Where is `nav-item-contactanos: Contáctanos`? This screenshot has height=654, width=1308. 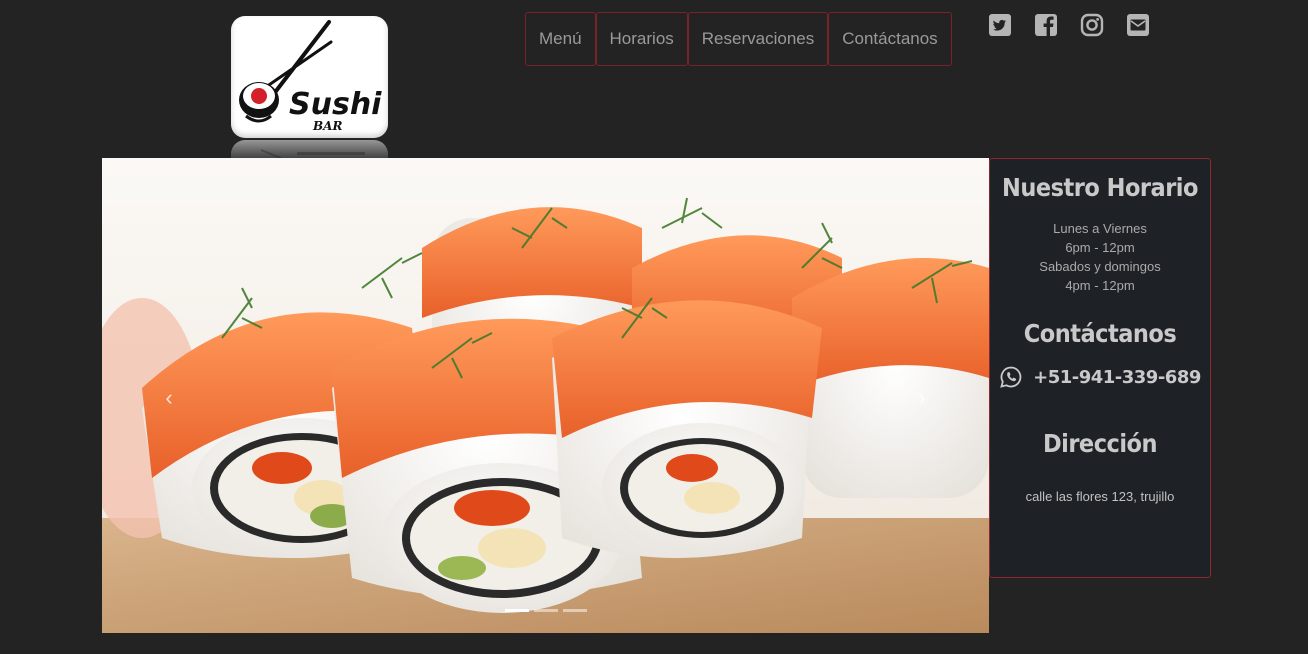
nav-item-contactanos: Contáctanos is located at coordinates (890, 39).